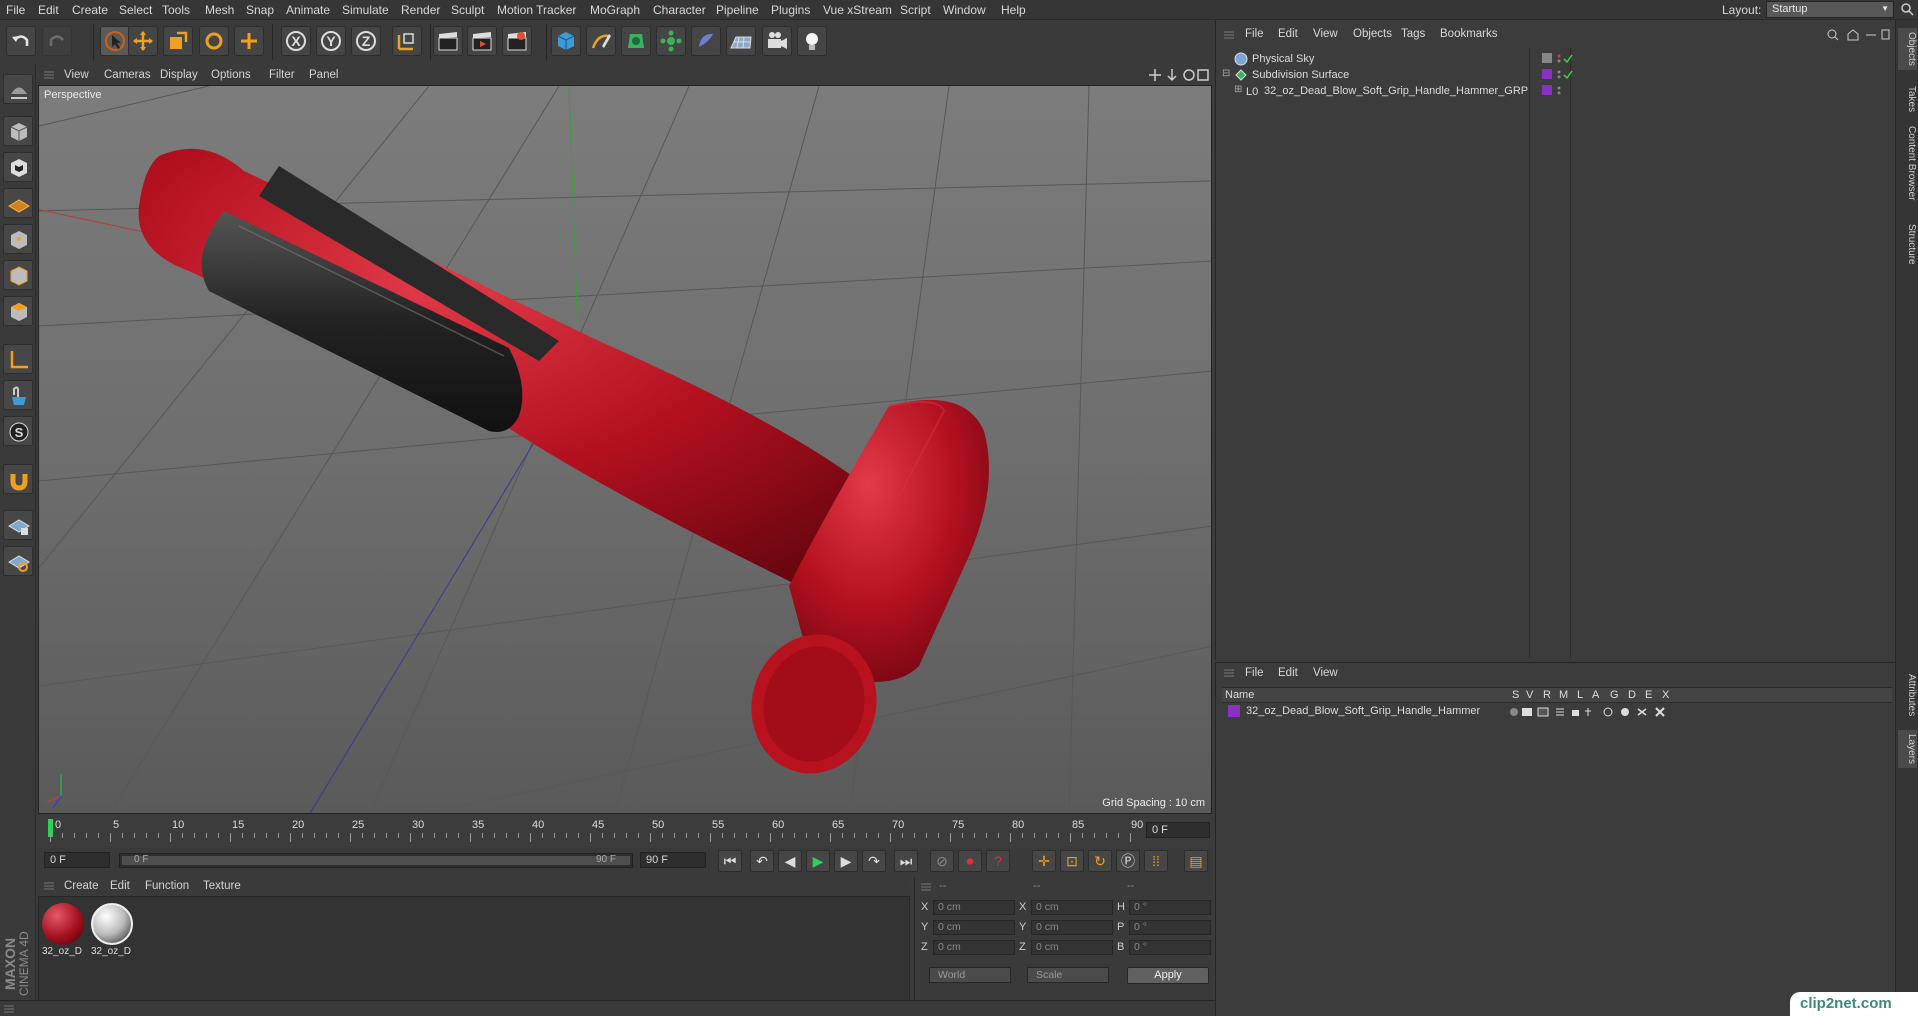 The height and width of the screenshot is (1016, 1918). I want to click on tab-attributes: Attributes, so click(1907, 695).